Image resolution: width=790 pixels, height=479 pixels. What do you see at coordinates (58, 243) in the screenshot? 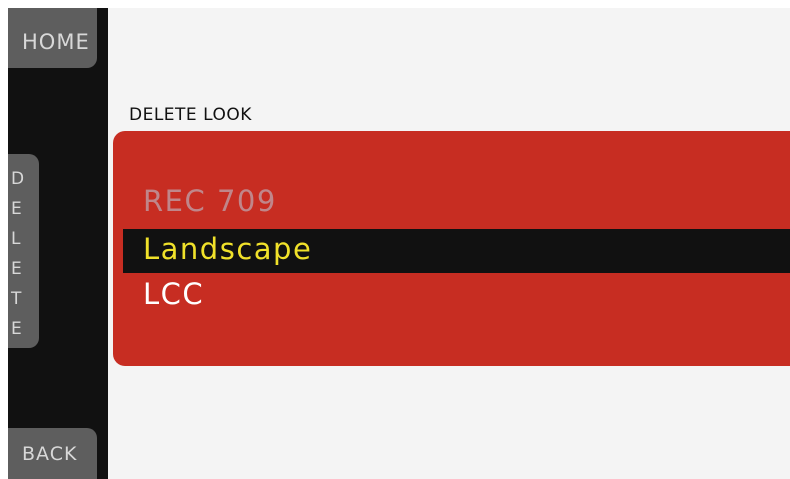
I see `sidebar: HOME D E L E T E BACK` at bounding box center [58, 243].